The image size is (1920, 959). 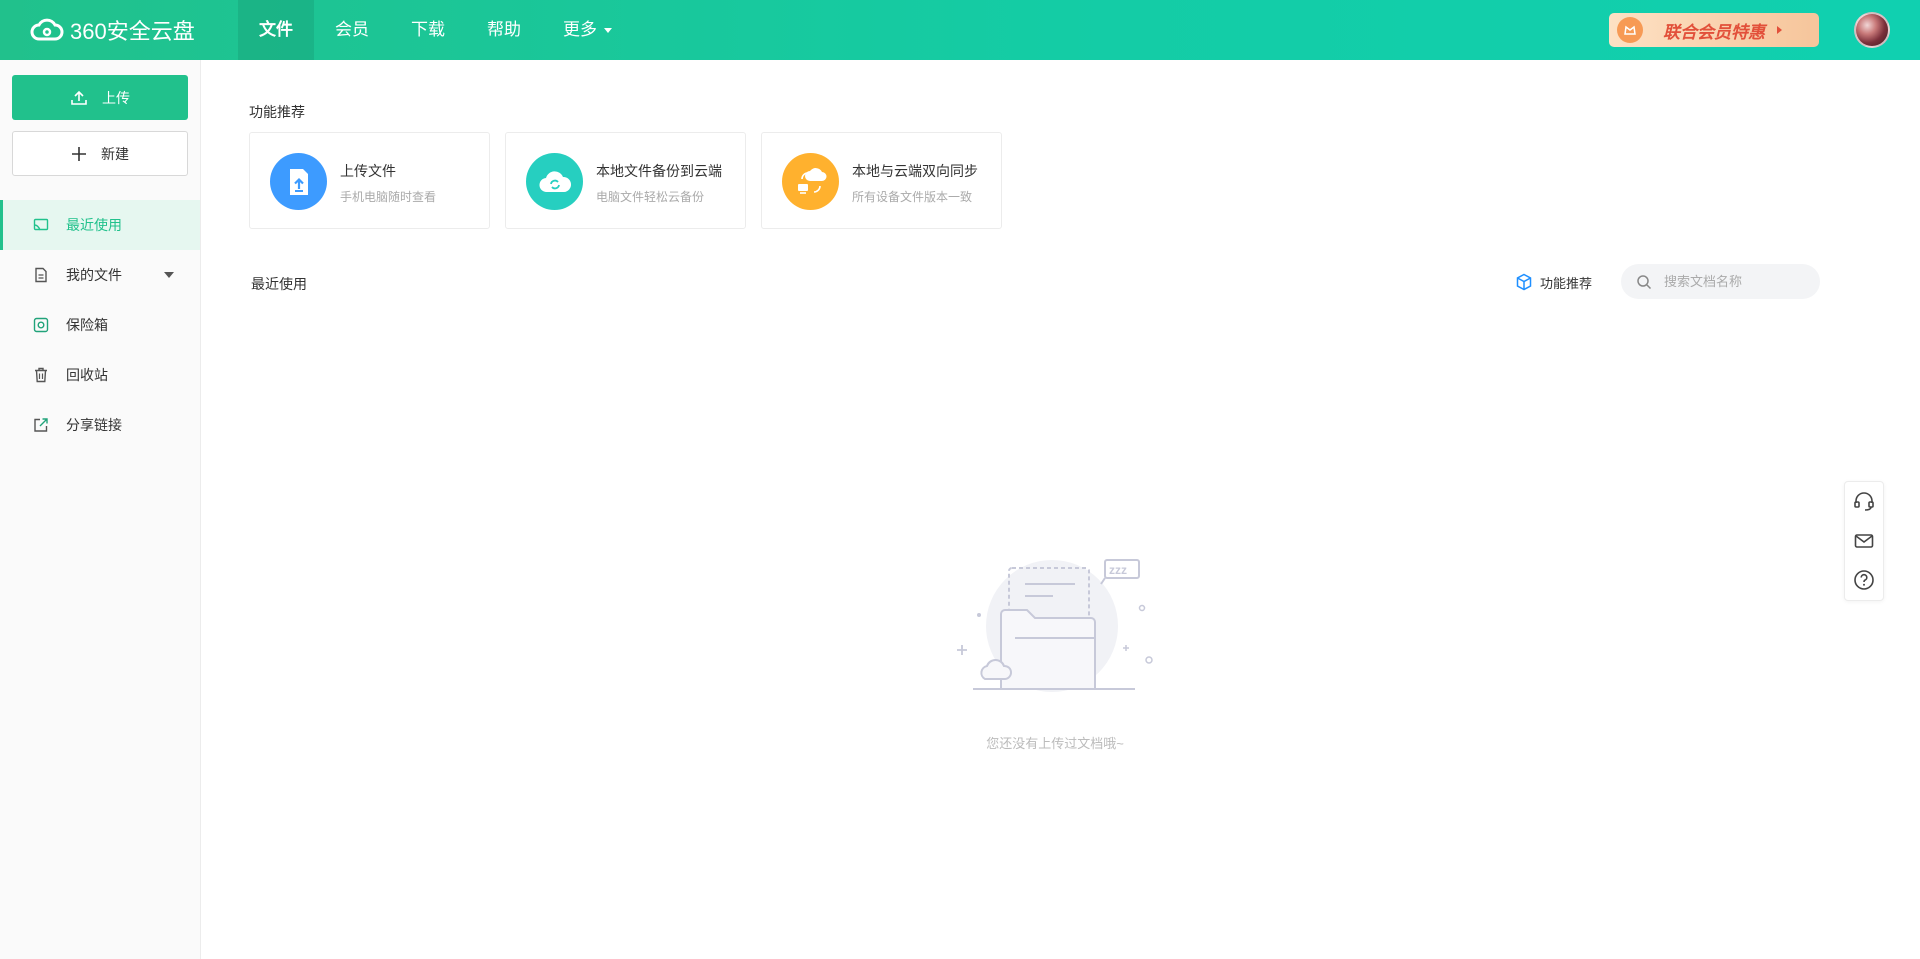 I want to click on nav-help: 帮助, so click(x=504, y=30).